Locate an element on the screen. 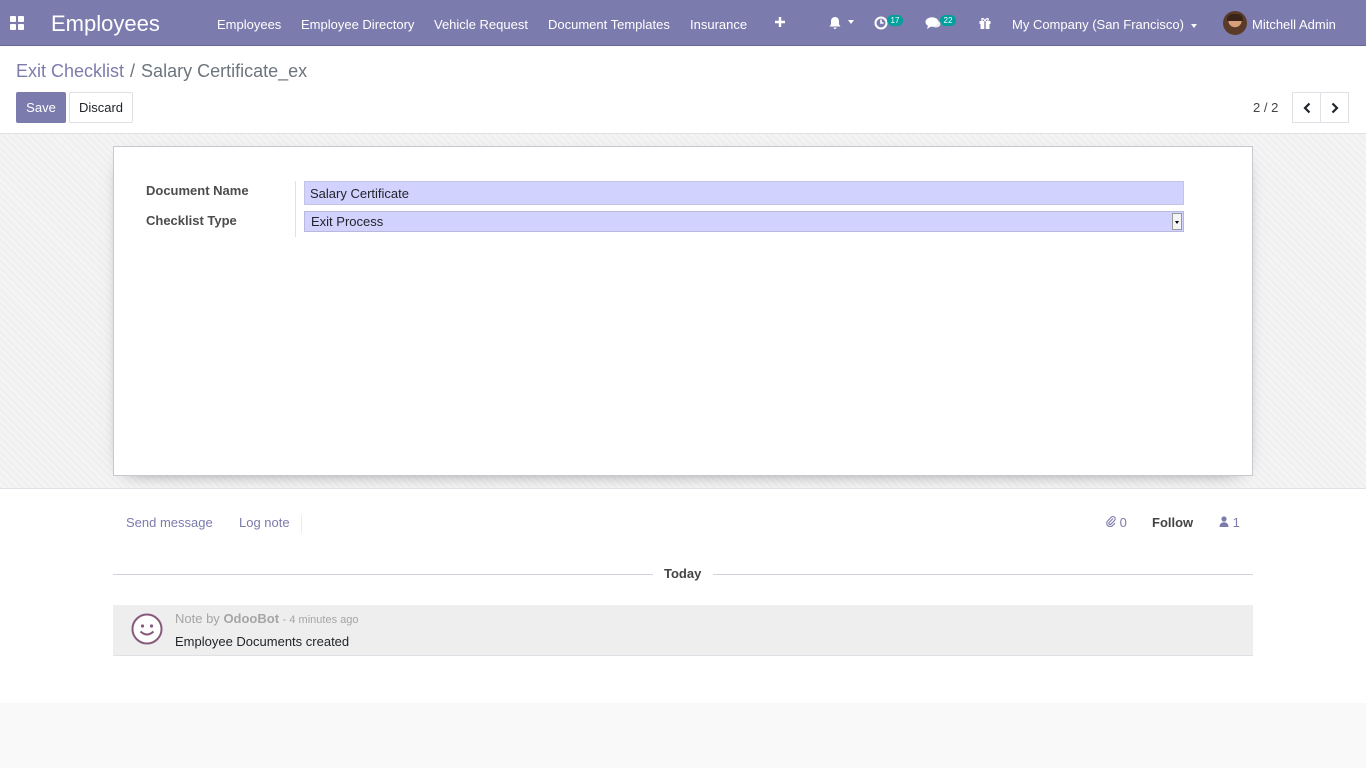 The image size is (1366, 768). clock-icon is located at coordinates (881, 24).